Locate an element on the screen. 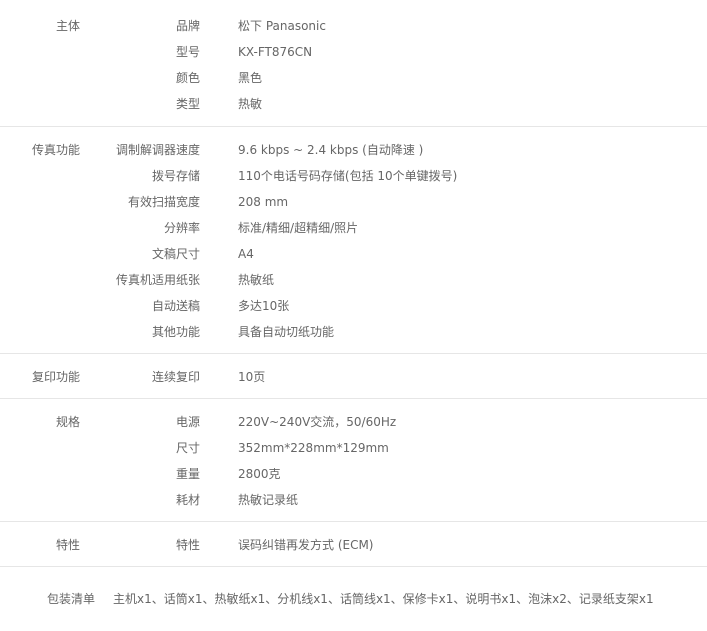 Image resolution: width=707 pixels, height=631 pixels. spec-row: 文稿尺寸 A4 is located at coordinates (353, 254).